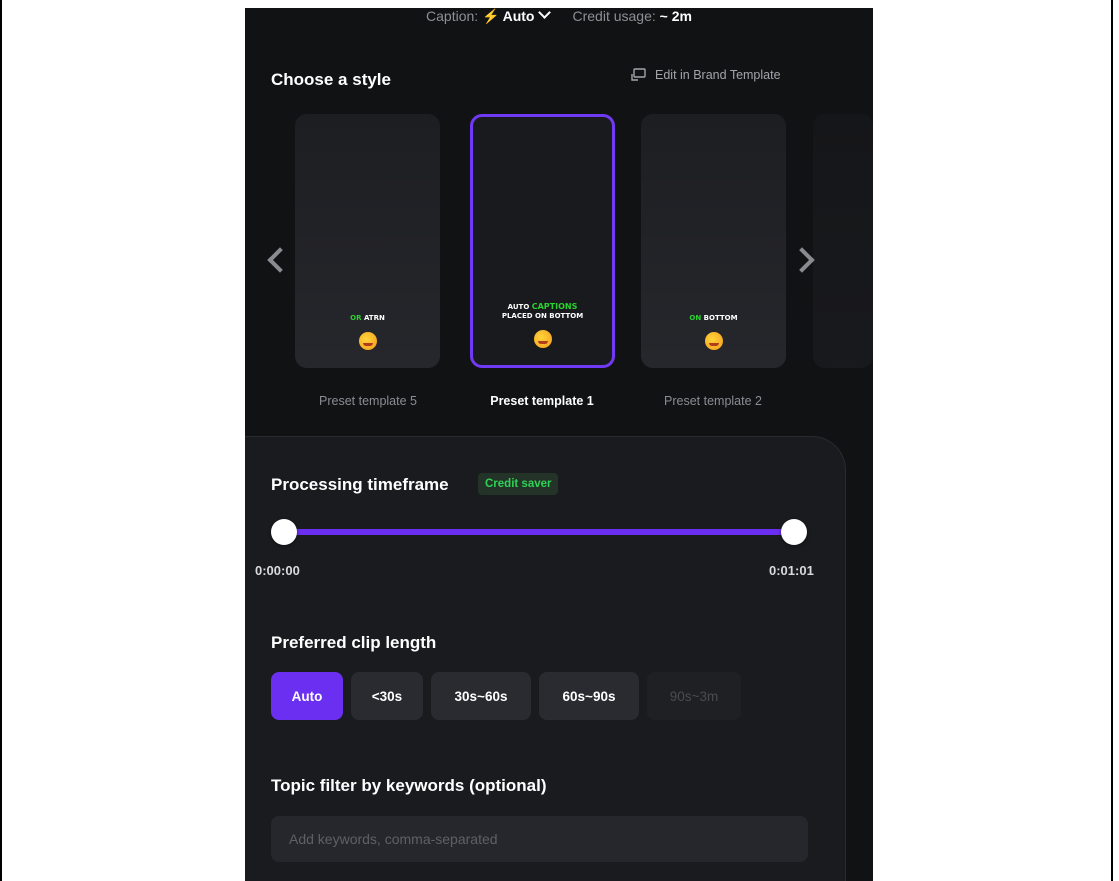 The image size is (1119, 881). I want to click on clip-length-title: Preferred clip length, so click(354, 642).